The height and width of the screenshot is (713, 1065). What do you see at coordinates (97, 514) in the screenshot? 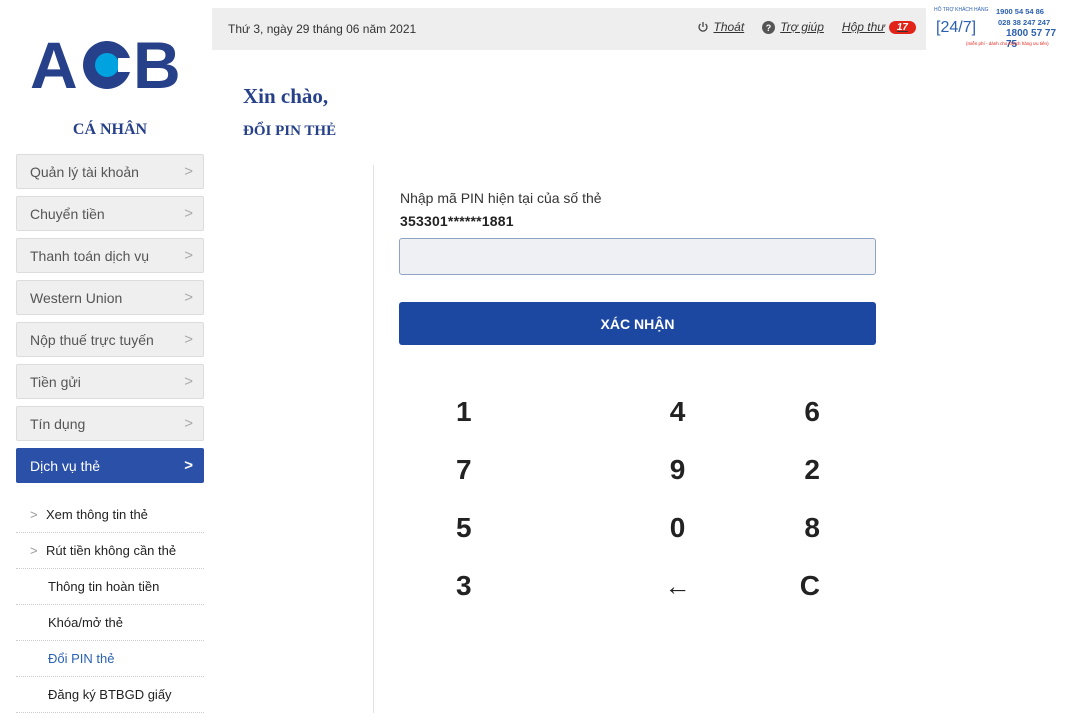
I see `submenu-item-label: Xem thông tin thẻ` at bounding box center [97, 514].